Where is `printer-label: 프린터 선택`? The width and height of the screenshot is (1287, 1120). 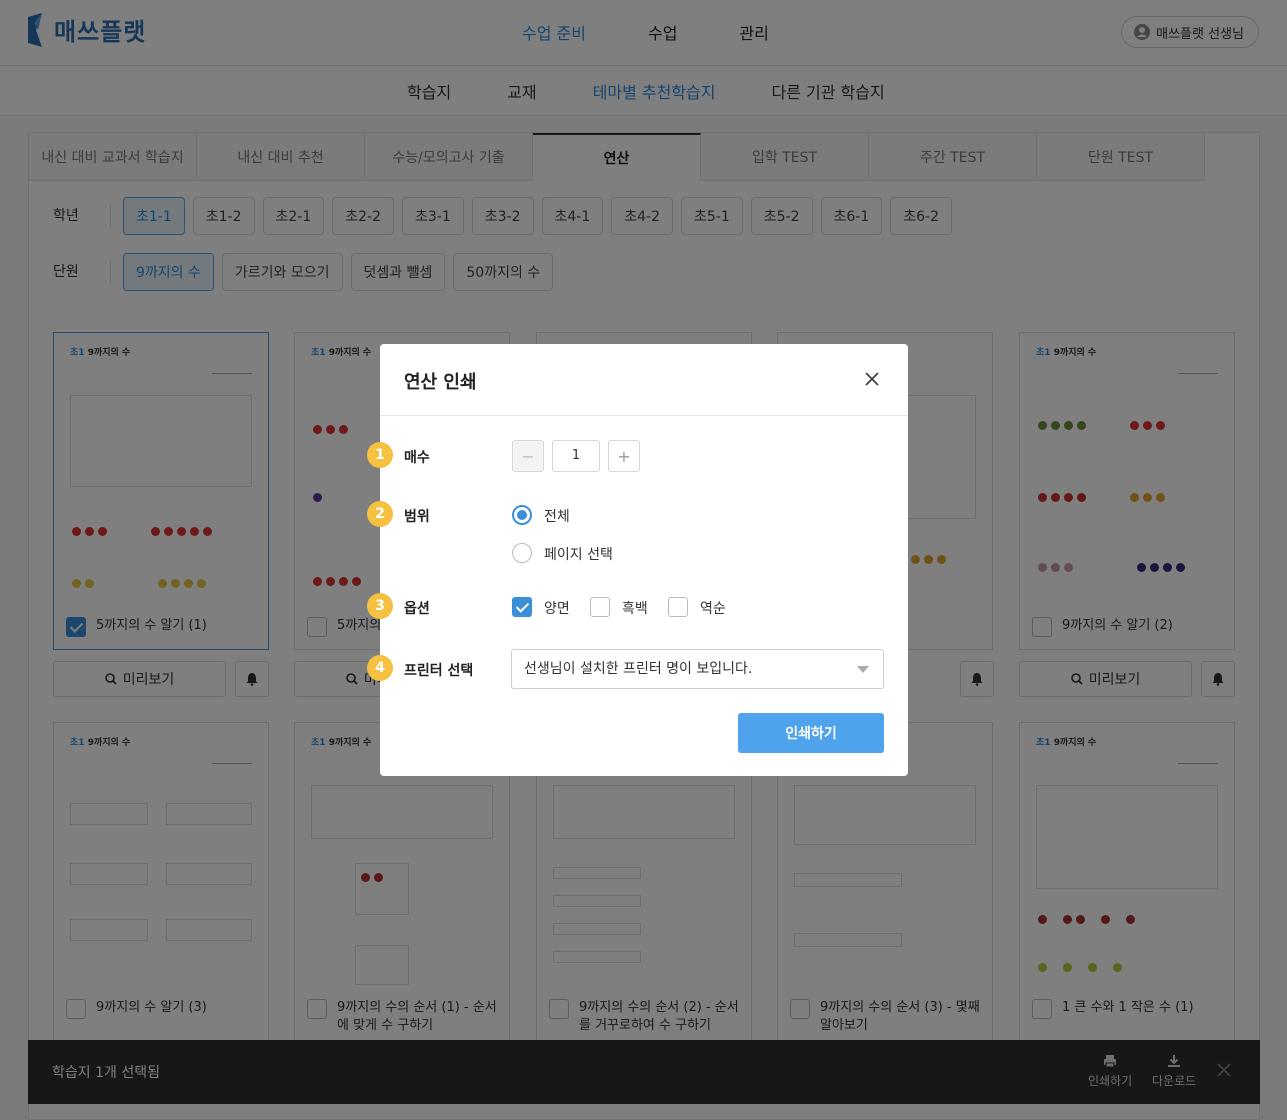
printer-label: 프린터 선택 is located at coordinates (439, 671).